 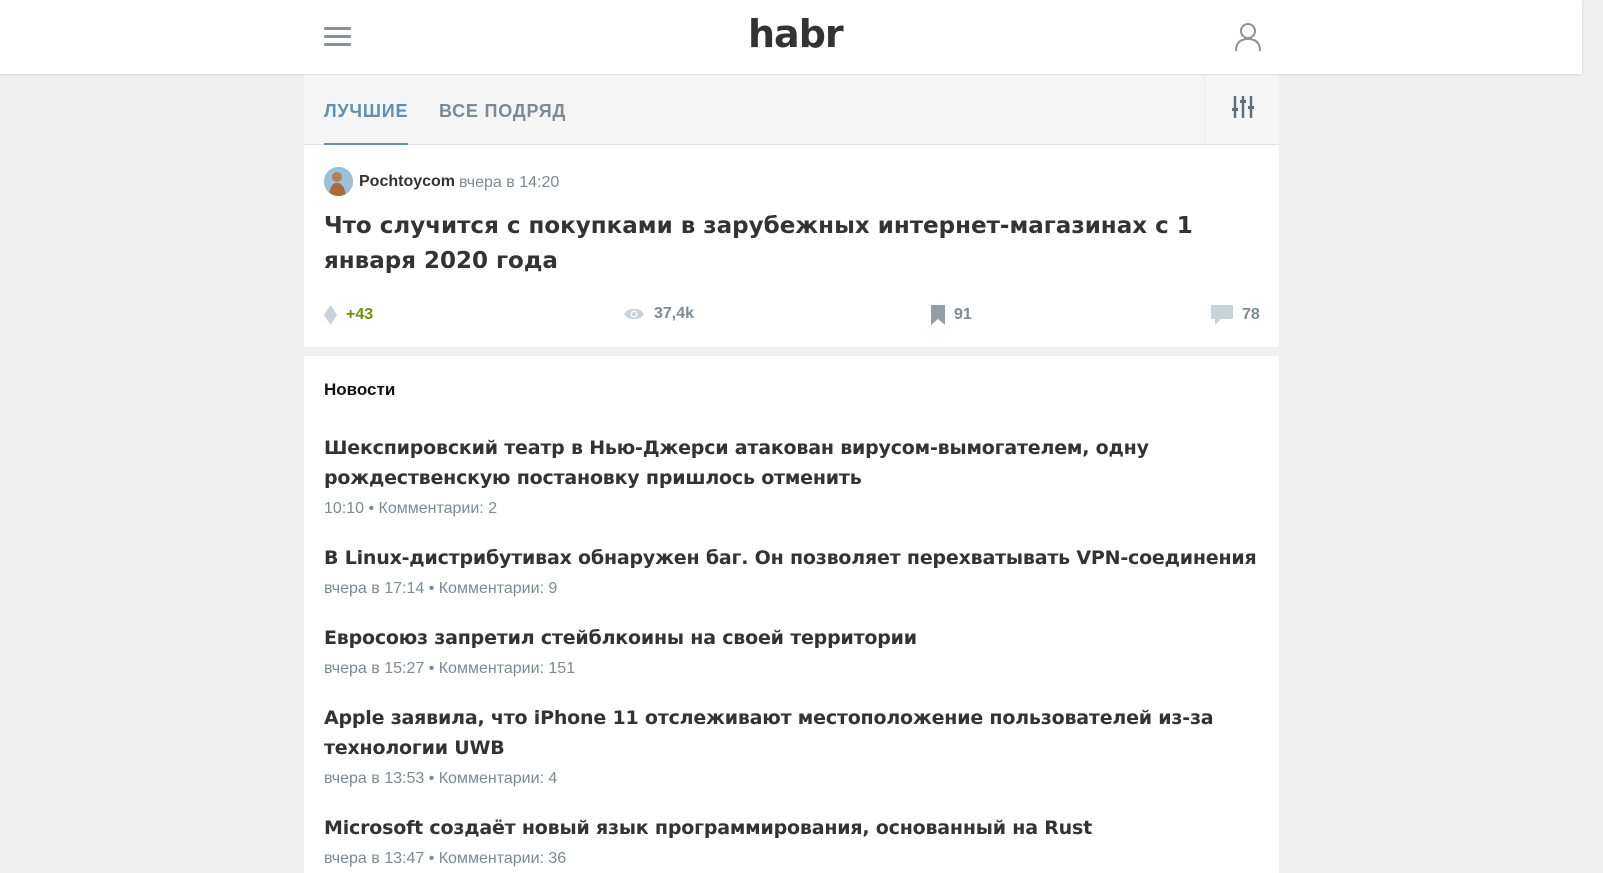 I want to click on tab-all: Все подряд, so click(x=502, y=111).